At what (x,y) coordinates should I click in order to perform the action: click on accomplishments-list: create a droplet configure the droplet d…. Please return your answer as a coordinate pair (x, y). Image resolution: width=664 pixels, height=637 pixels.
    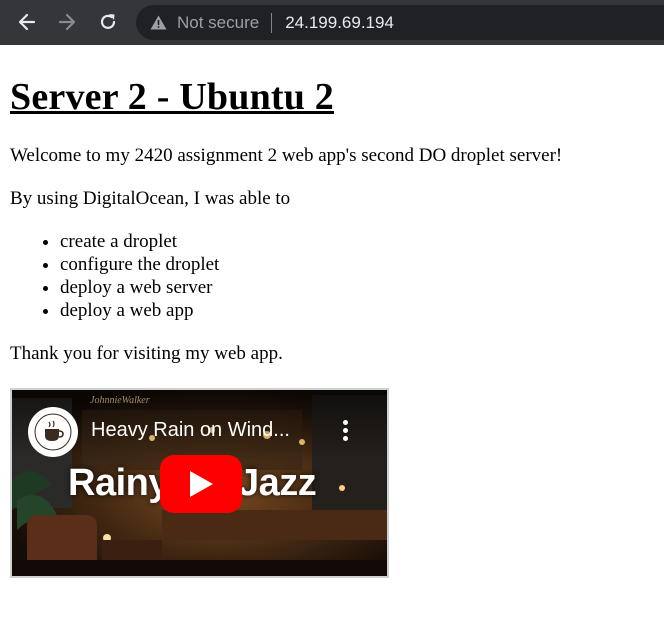
    Looking at the image, I should click on (330, 276).